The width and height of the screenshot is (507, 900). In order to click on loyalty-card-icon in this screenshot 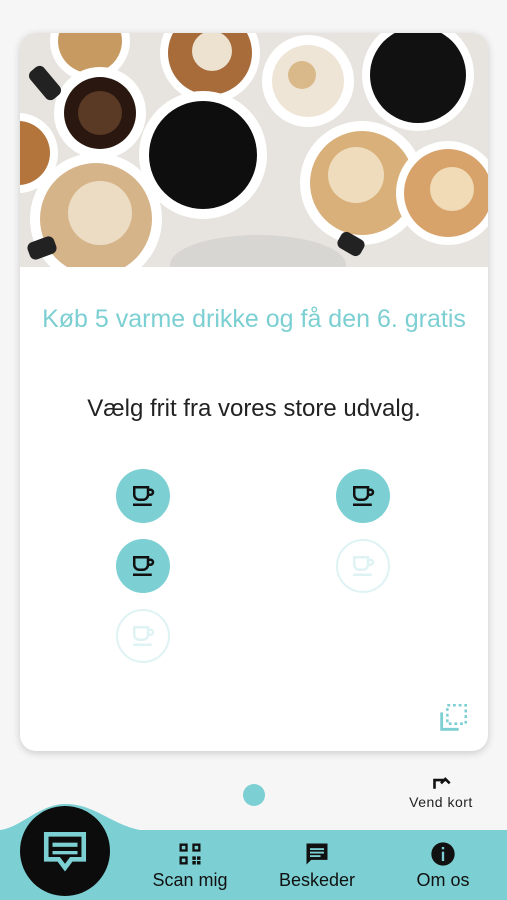, I will do `click(65, 852)`.